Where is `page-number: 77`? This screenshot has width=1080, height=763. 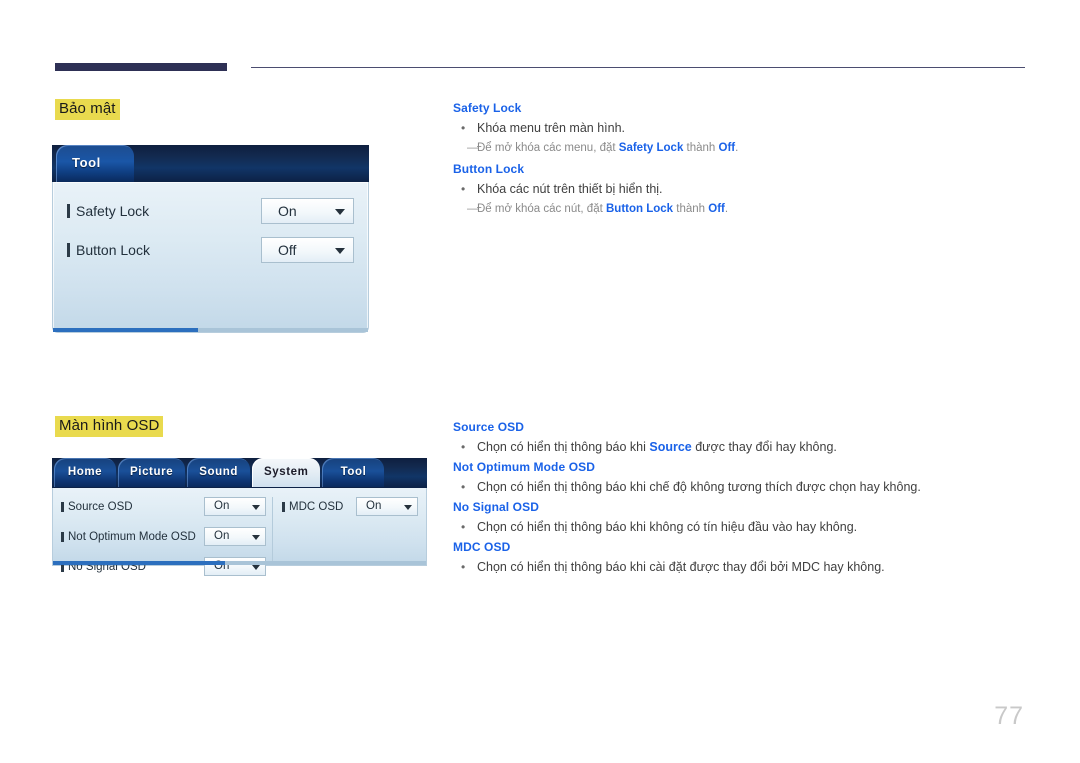 page-number: 77 is located at coordinates (1009, 716).